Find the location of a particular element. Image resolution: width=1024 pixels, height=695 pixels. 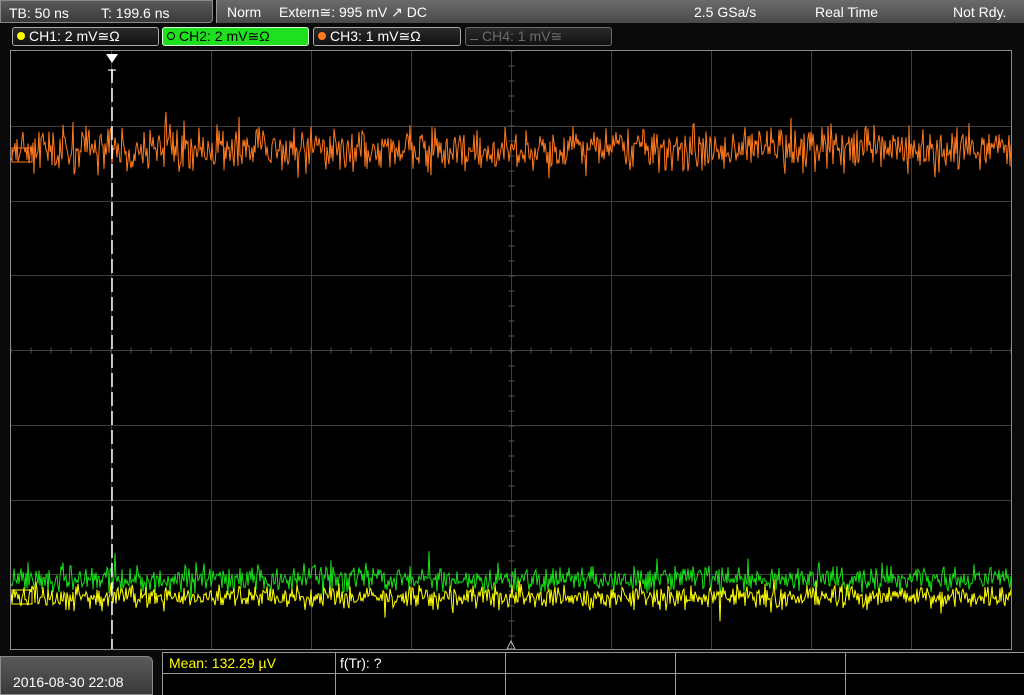

trigger-source: Extern≅: 995 mV ↗ DC is located at coordinates (353, 12).